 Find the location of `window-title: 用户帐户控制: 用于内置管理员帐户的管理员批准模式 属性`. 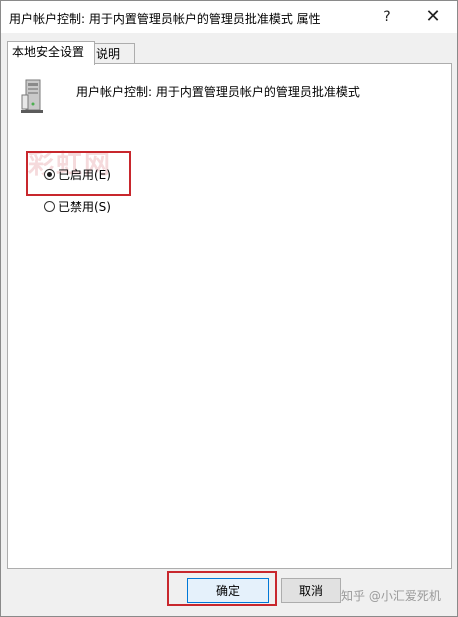

window-title: 用户帐户控制: 用于内置管理员帐户的管理员批准模式 属性 is located at coordinates (165, 19).